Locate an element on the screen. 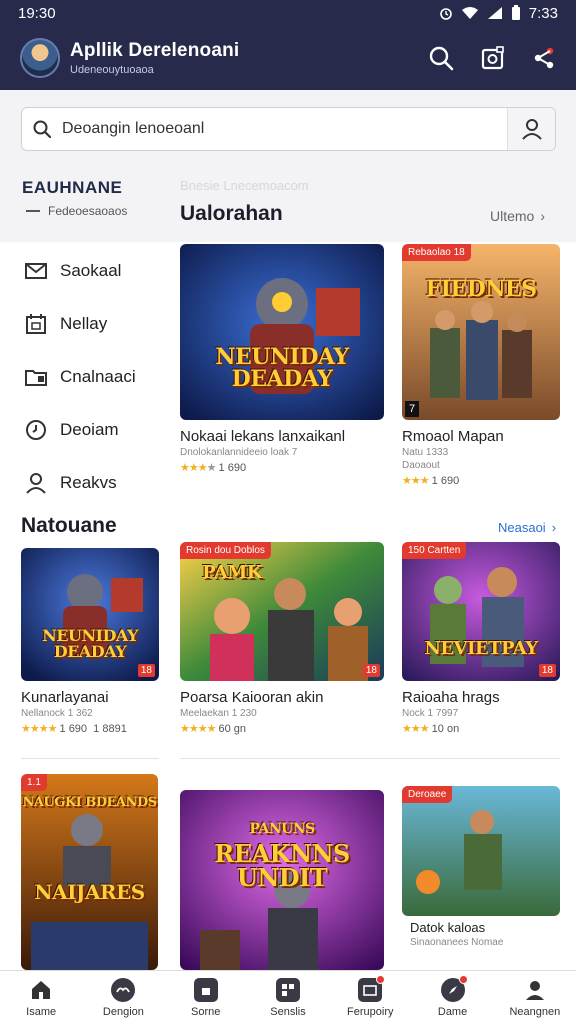  sidebar-item-label: Cnalnaaci is located at coordinates (98, 376).